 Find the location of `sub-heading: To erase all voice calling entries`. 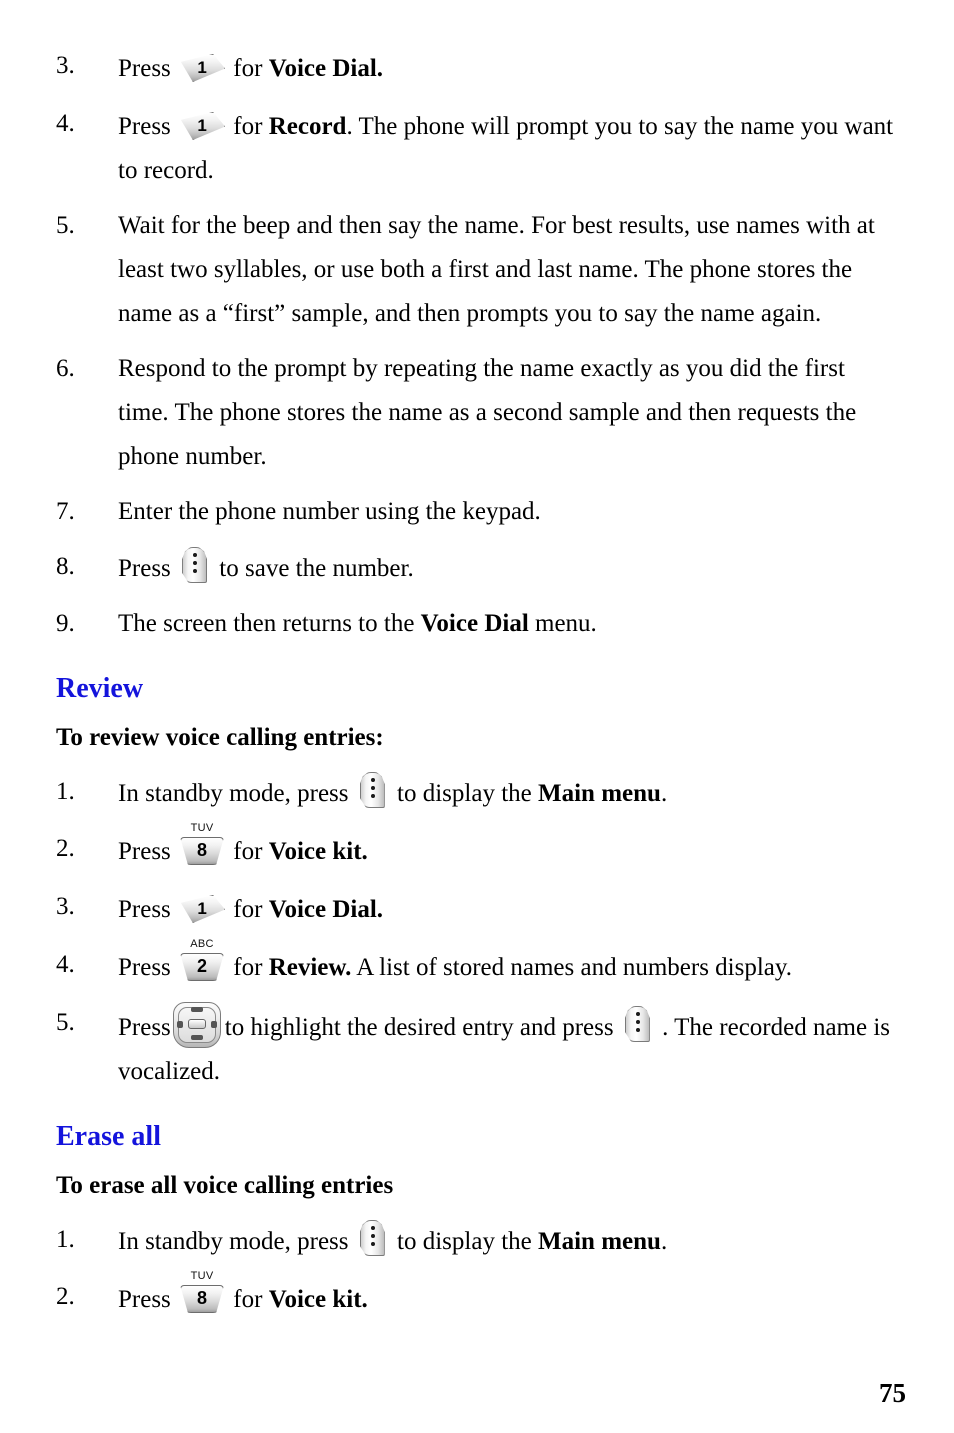

sub-heading: To erase all voice calling entries is located at coordinates (225, 1185).